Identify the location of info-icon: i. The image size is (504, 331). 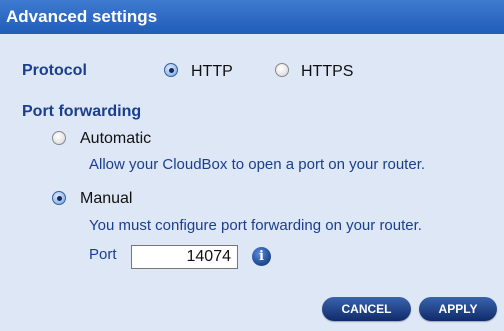
(261, 256).